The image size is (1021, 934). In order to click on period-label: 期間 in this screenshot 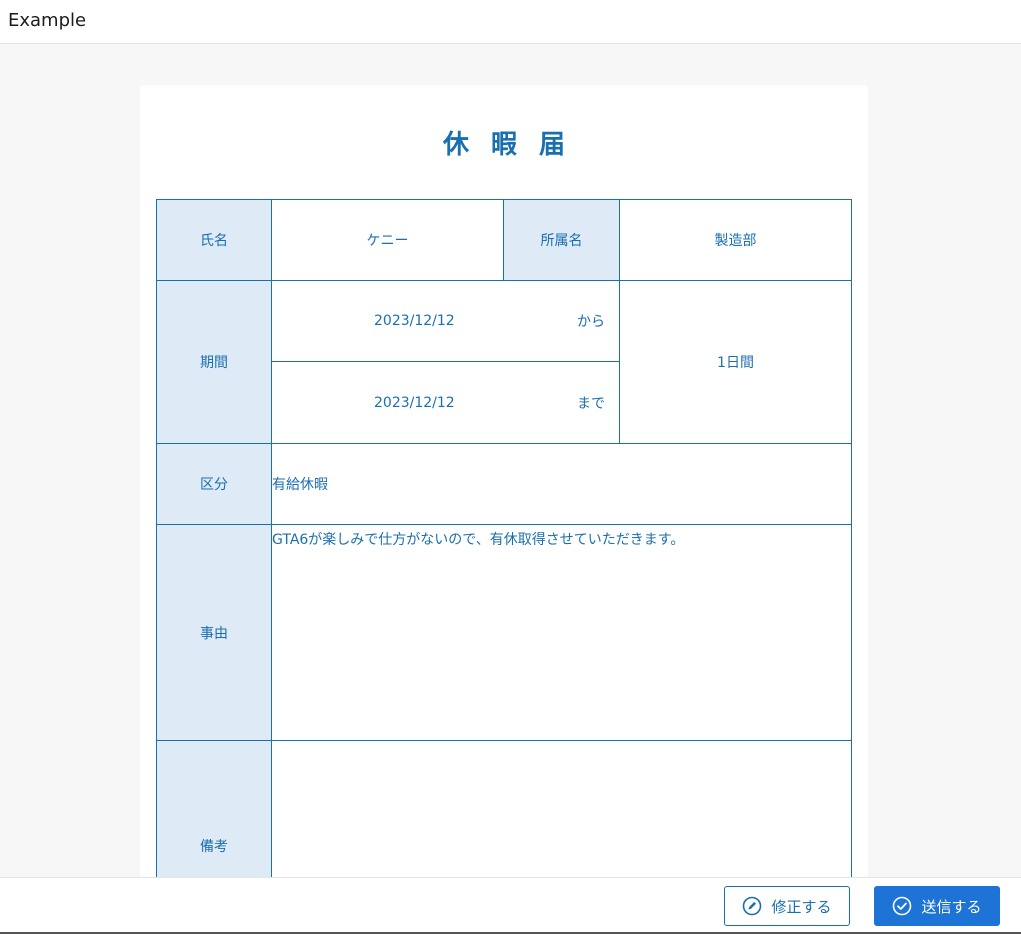, I will do `click(214, 362)`.